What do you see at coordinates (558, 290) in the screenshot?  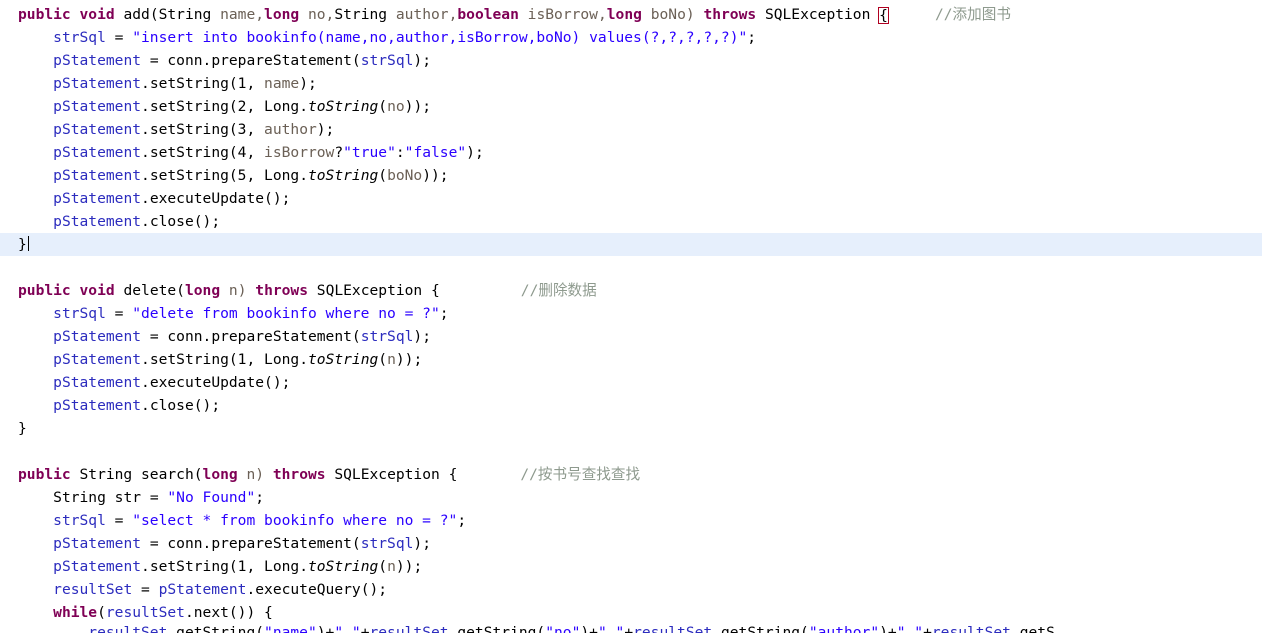 I see `comment-delete-data: //删除数据` at bounding box center [558, 290].